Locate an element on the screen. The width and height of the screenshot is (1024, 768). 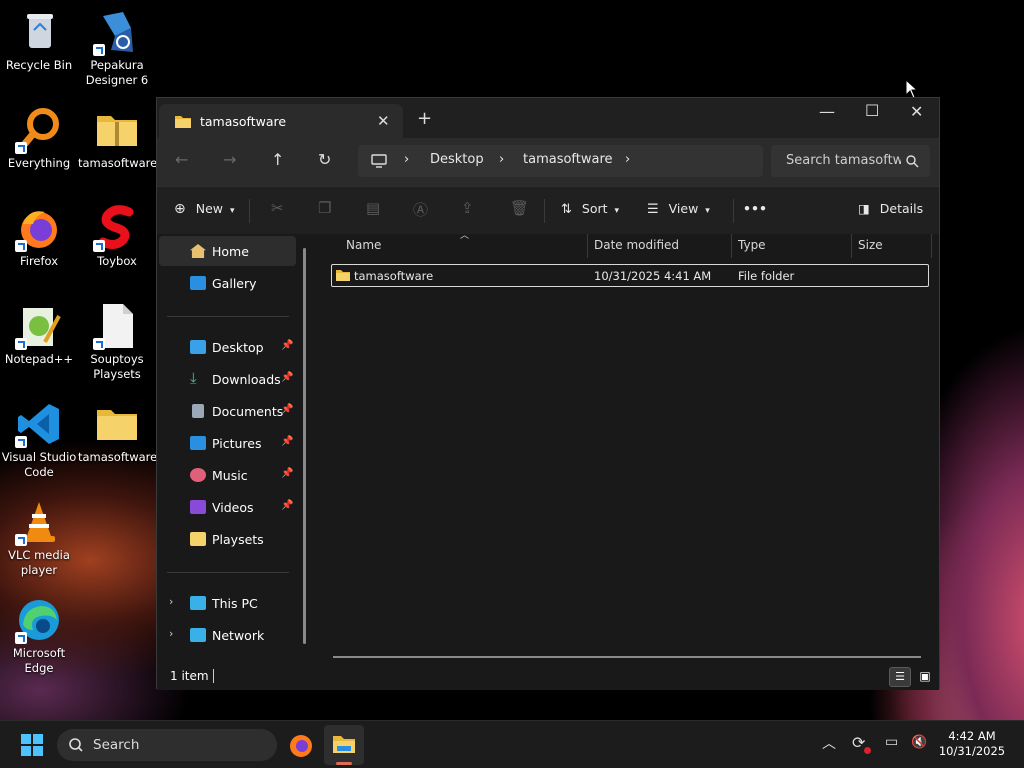
desktop-icon-recycle-bin: Recycle Bin is located at coordinates (39, 40).